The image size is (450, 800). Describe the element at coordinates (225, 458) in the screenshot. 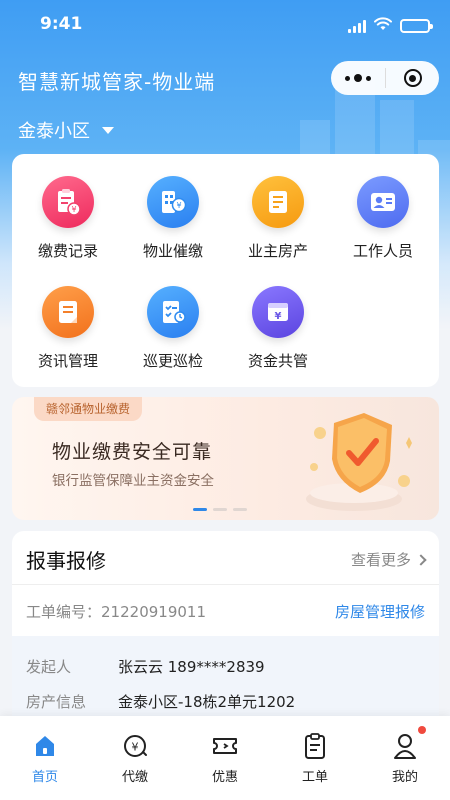

I see `promo-banner: 赣邻通物业缴费 物业缴费安全可靠 银行监管保障业主资金安全` at that location.